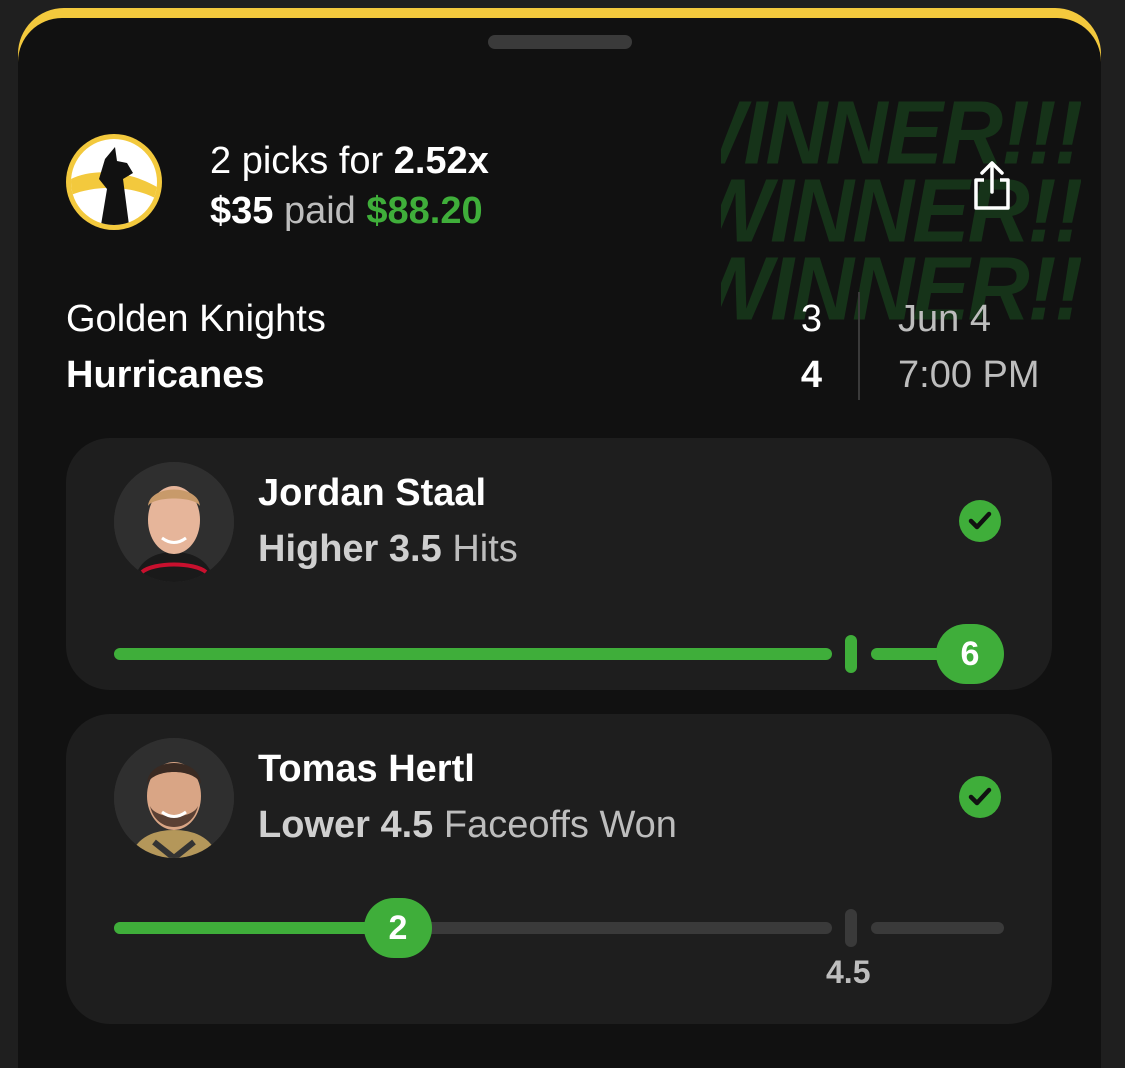 The image size is (1125, 1068). Describe the element at coordinates (441, 161) in the screenshot. I see `payout-multiplier: 2.52x` at that location.